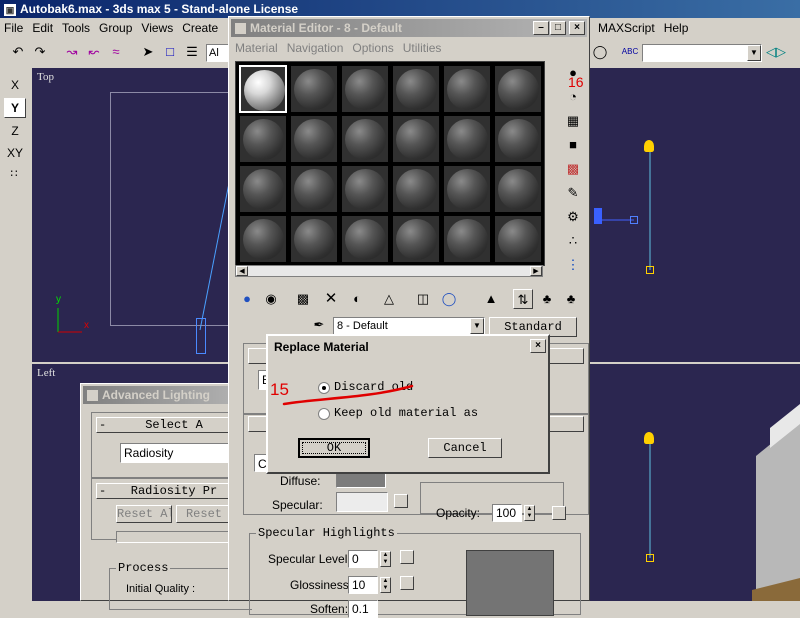 This screenshot has width=800, height=618. I want to click on axis-xy-button: XY, so click(15, 153).